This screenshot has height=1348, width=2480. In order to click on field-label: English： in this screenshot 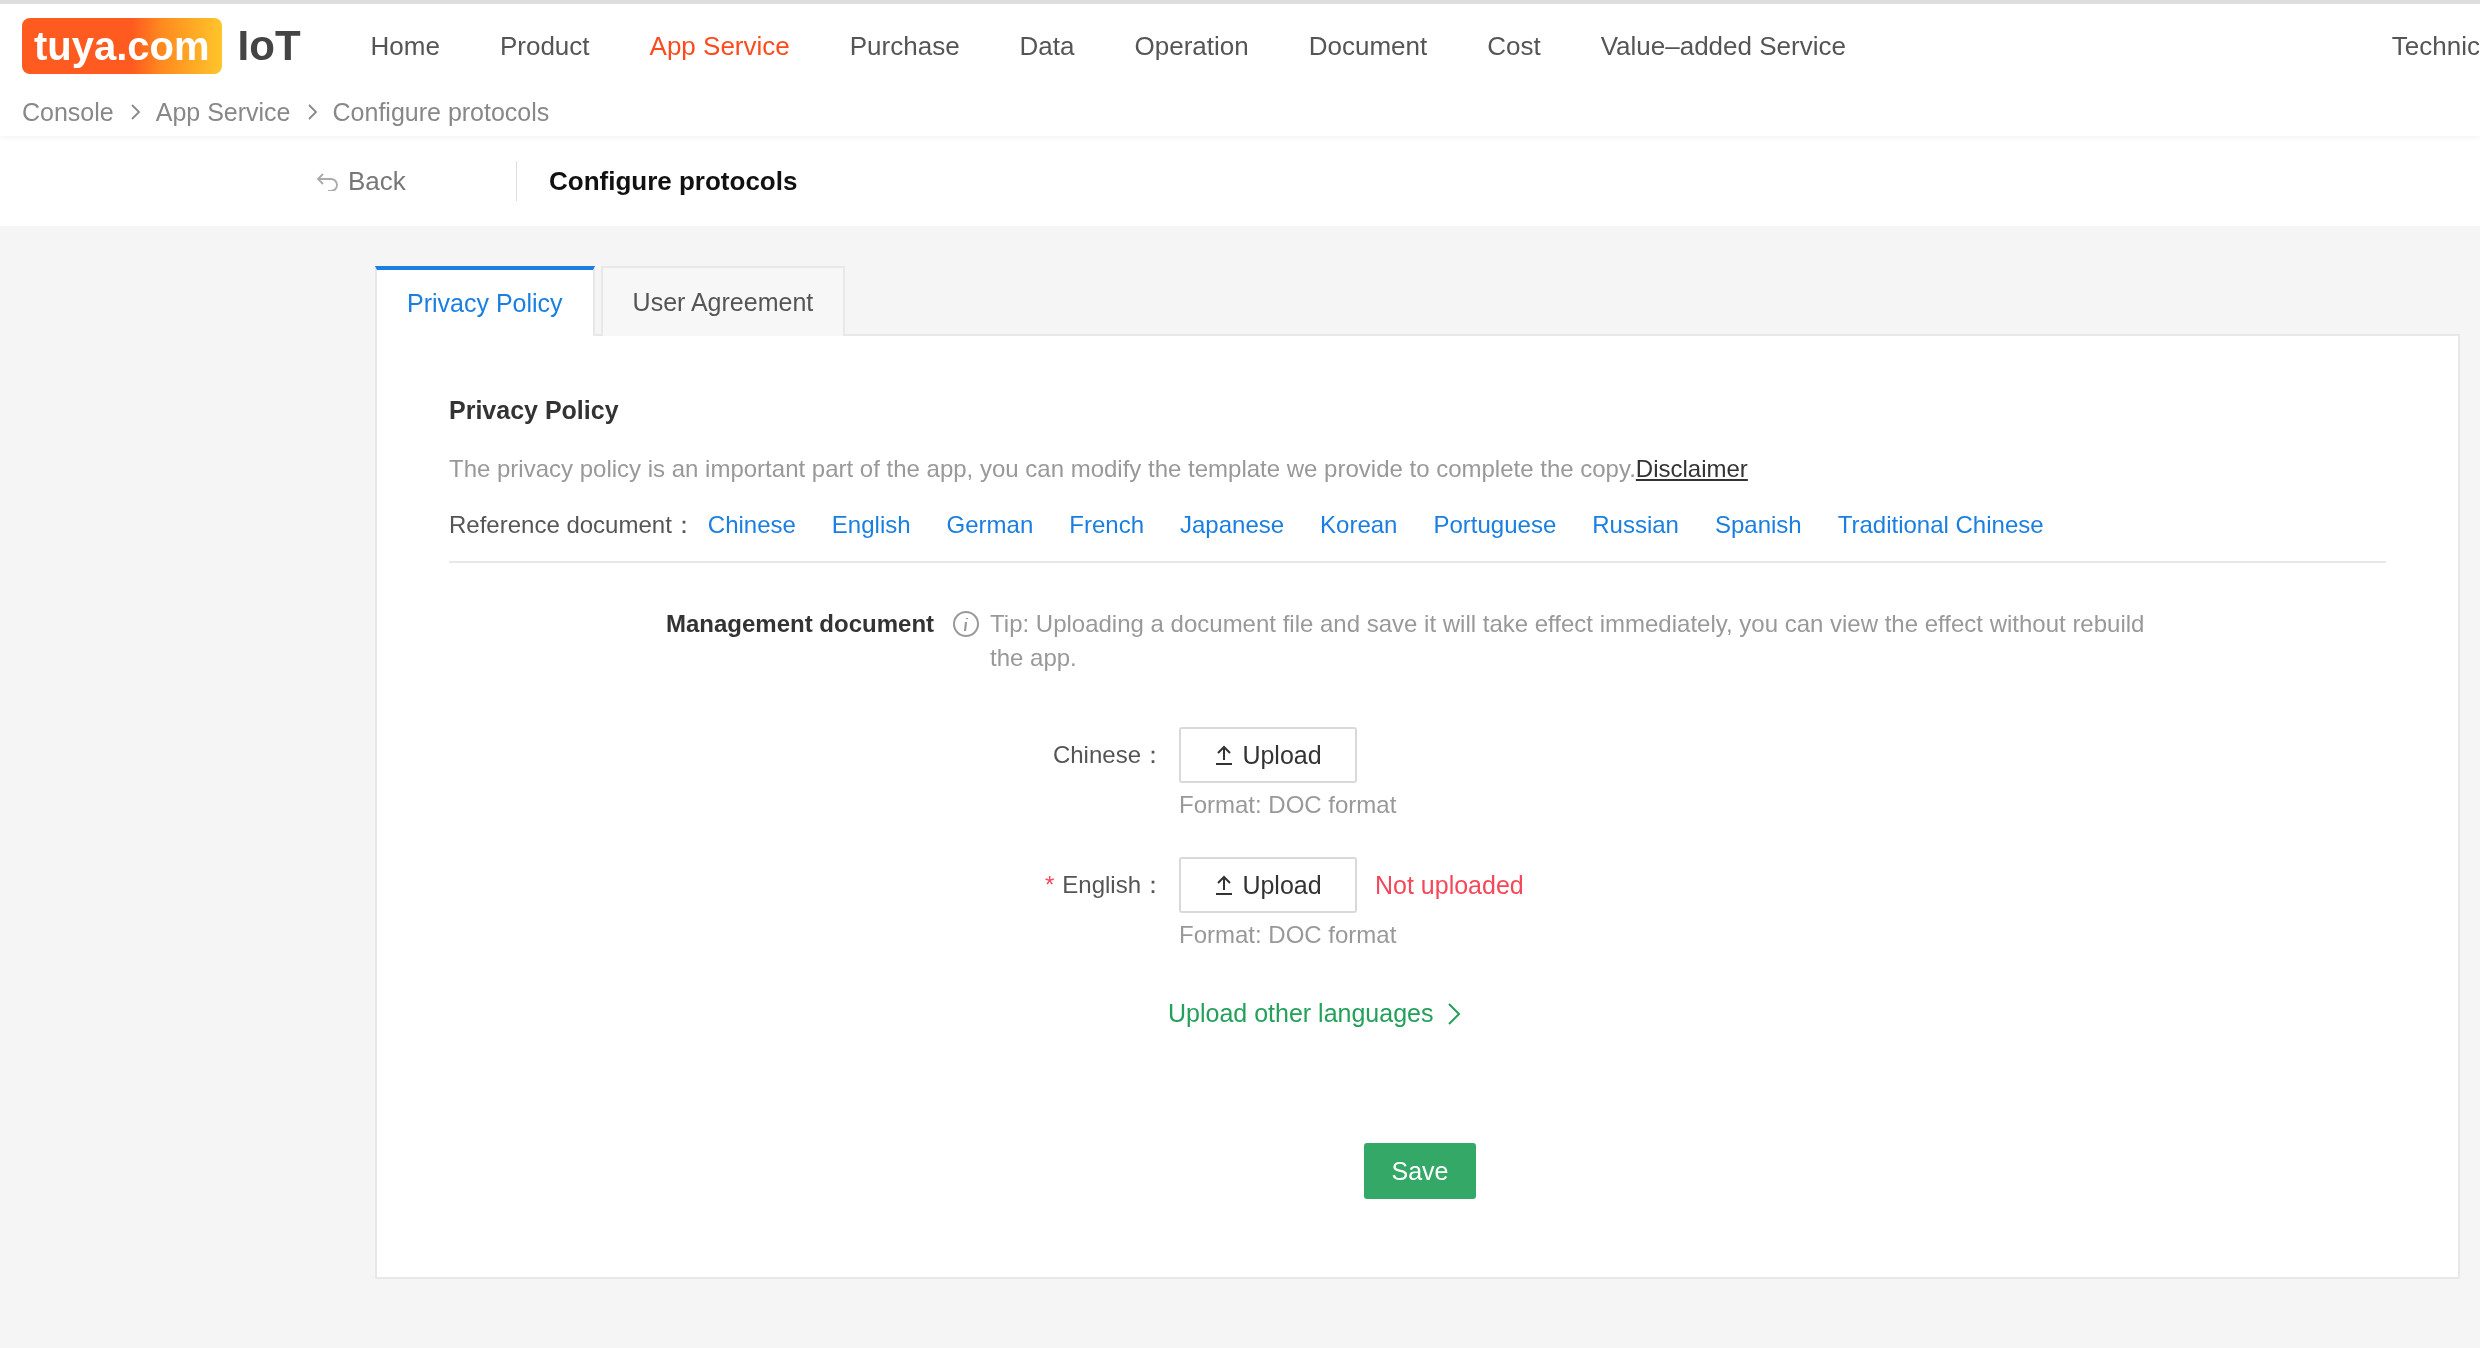, I will do `click(1113, 885)`.